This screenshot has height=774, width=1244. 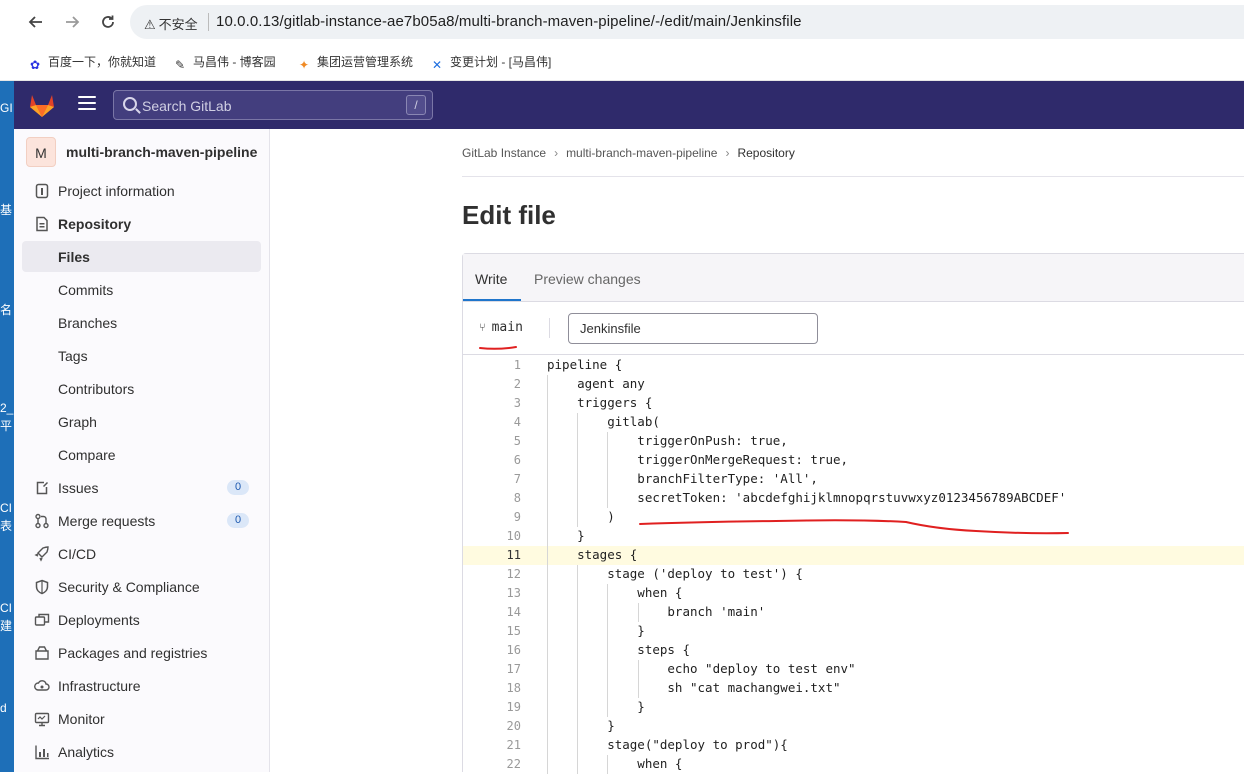 I want to click on line-number: 11, so click(x=513, y=555).